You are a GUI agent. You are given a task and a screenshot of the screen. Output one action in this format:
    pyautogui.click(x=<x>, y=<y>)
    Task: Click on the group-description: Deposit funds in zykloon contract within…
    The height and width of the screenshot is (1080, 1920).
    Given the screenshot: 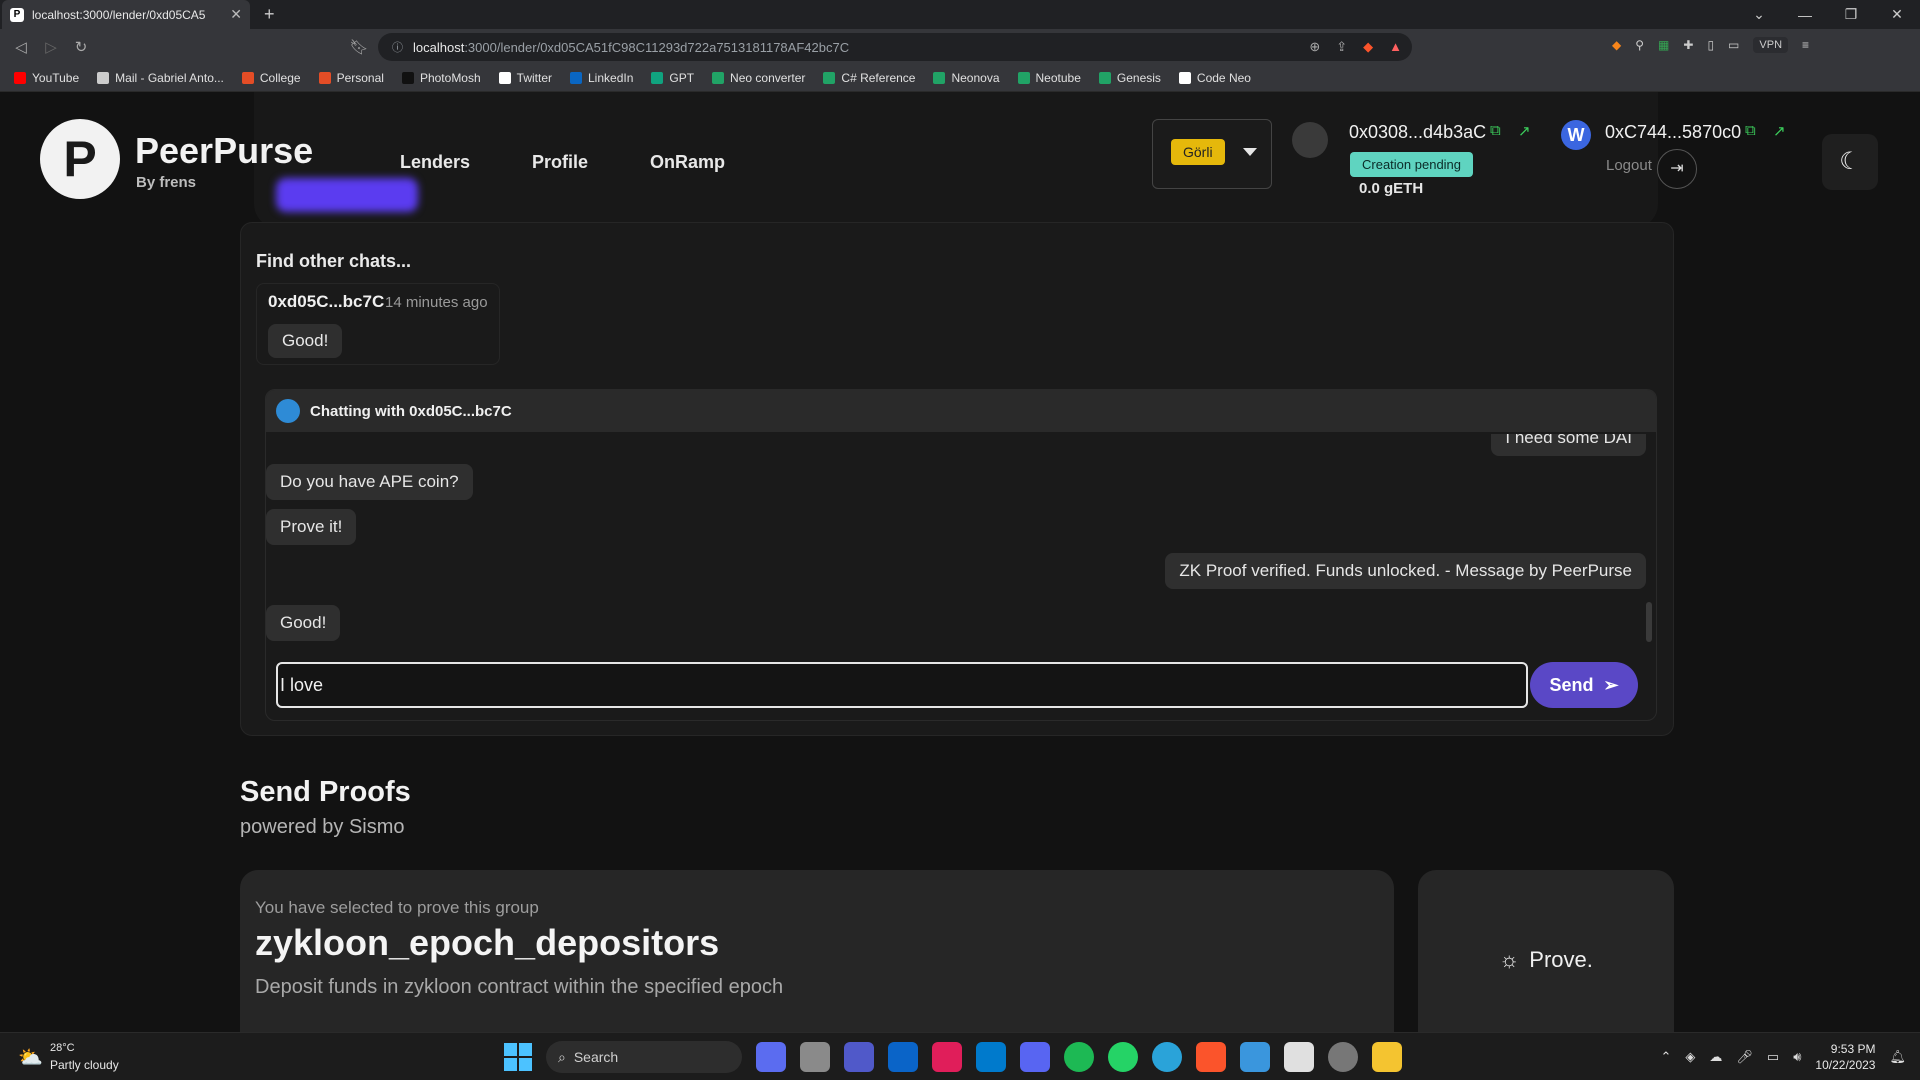 What is the action you would take?
    pyautogui.click(x=519, y=987)
    